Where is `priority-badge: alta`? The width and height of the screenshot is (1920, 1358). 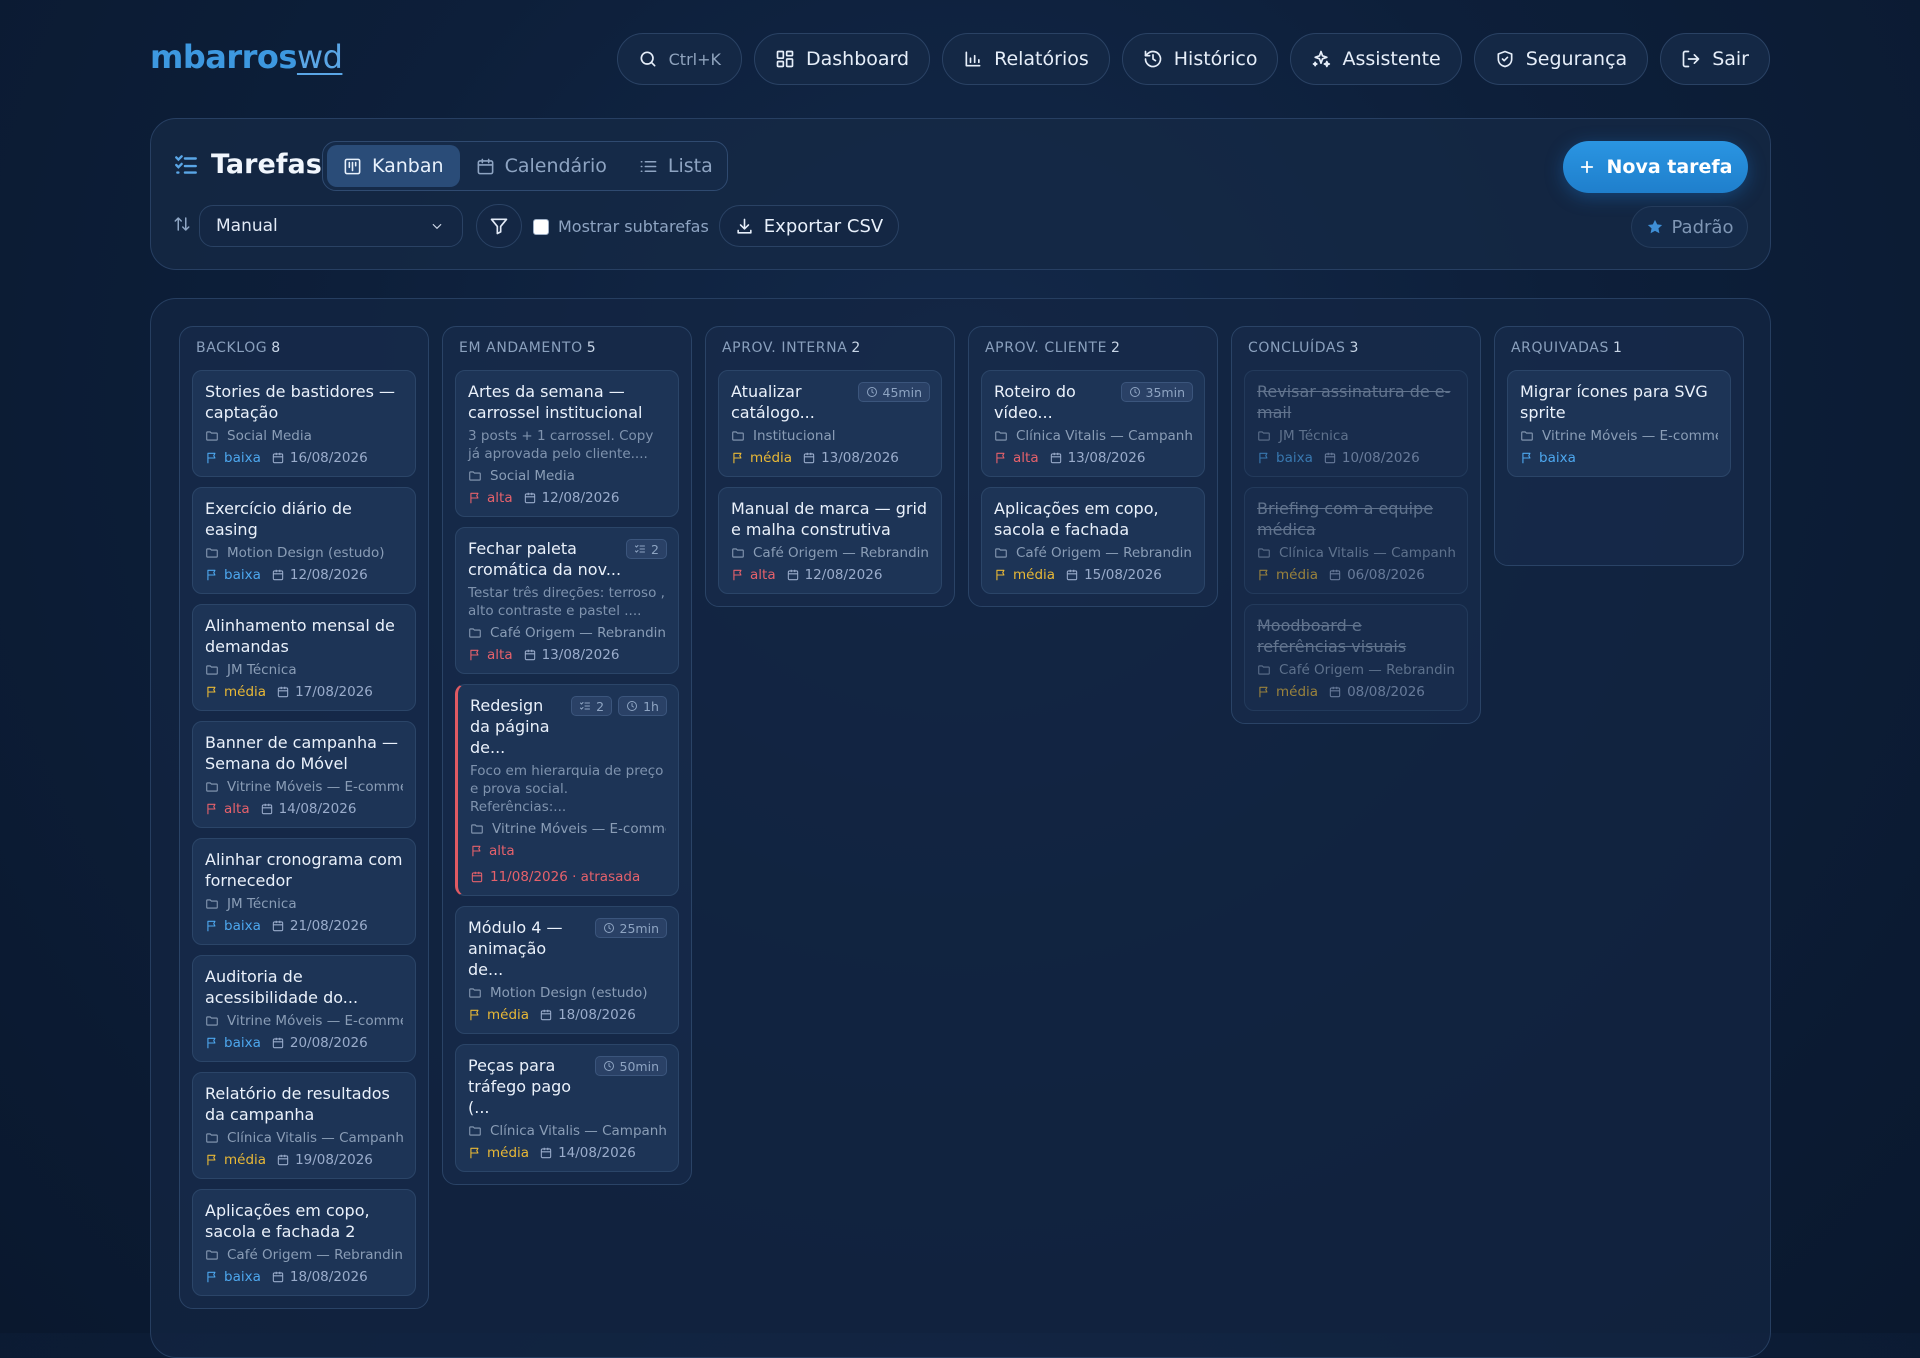
priority-badge: alta is located at coordinates (490, 498).